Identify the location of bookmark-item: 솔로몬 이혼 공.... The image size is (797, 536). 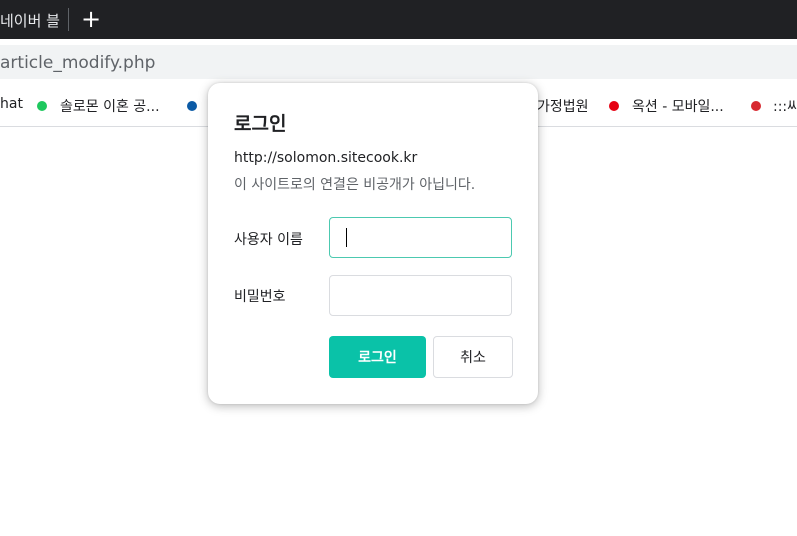
(110, 106).